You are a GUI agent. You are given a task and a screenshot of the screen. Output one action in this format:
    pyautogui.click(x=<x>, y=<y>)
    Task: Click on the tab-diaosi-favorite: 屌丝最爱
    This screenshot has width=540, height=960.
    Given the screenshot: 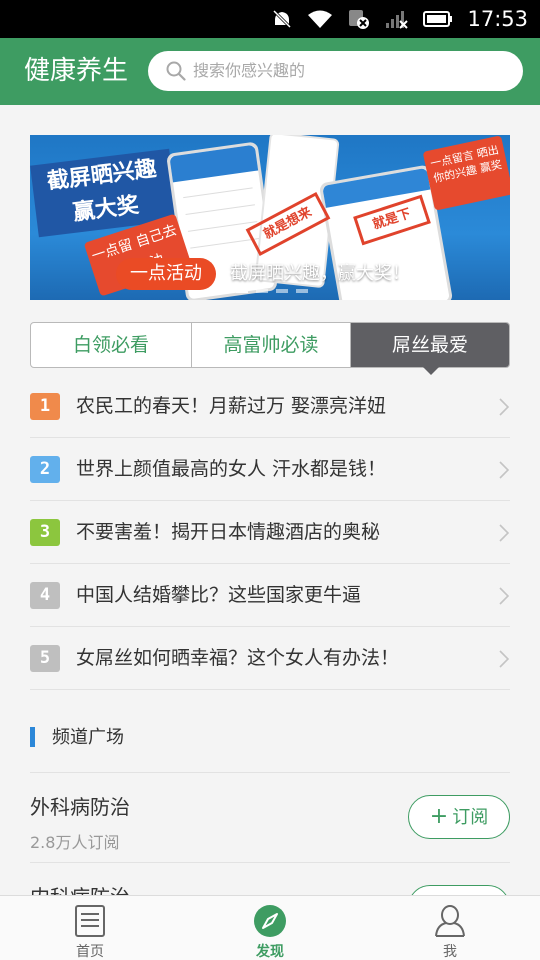 What is the action you would take?
    pyautogui.click(x=429, y=349)
    